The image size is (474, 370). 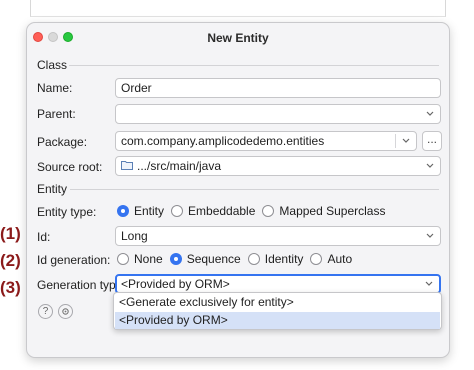 I want to click on entity-type-radio-group: Entity Embeddable Mapped Superclass, so click(x=254, y=211).